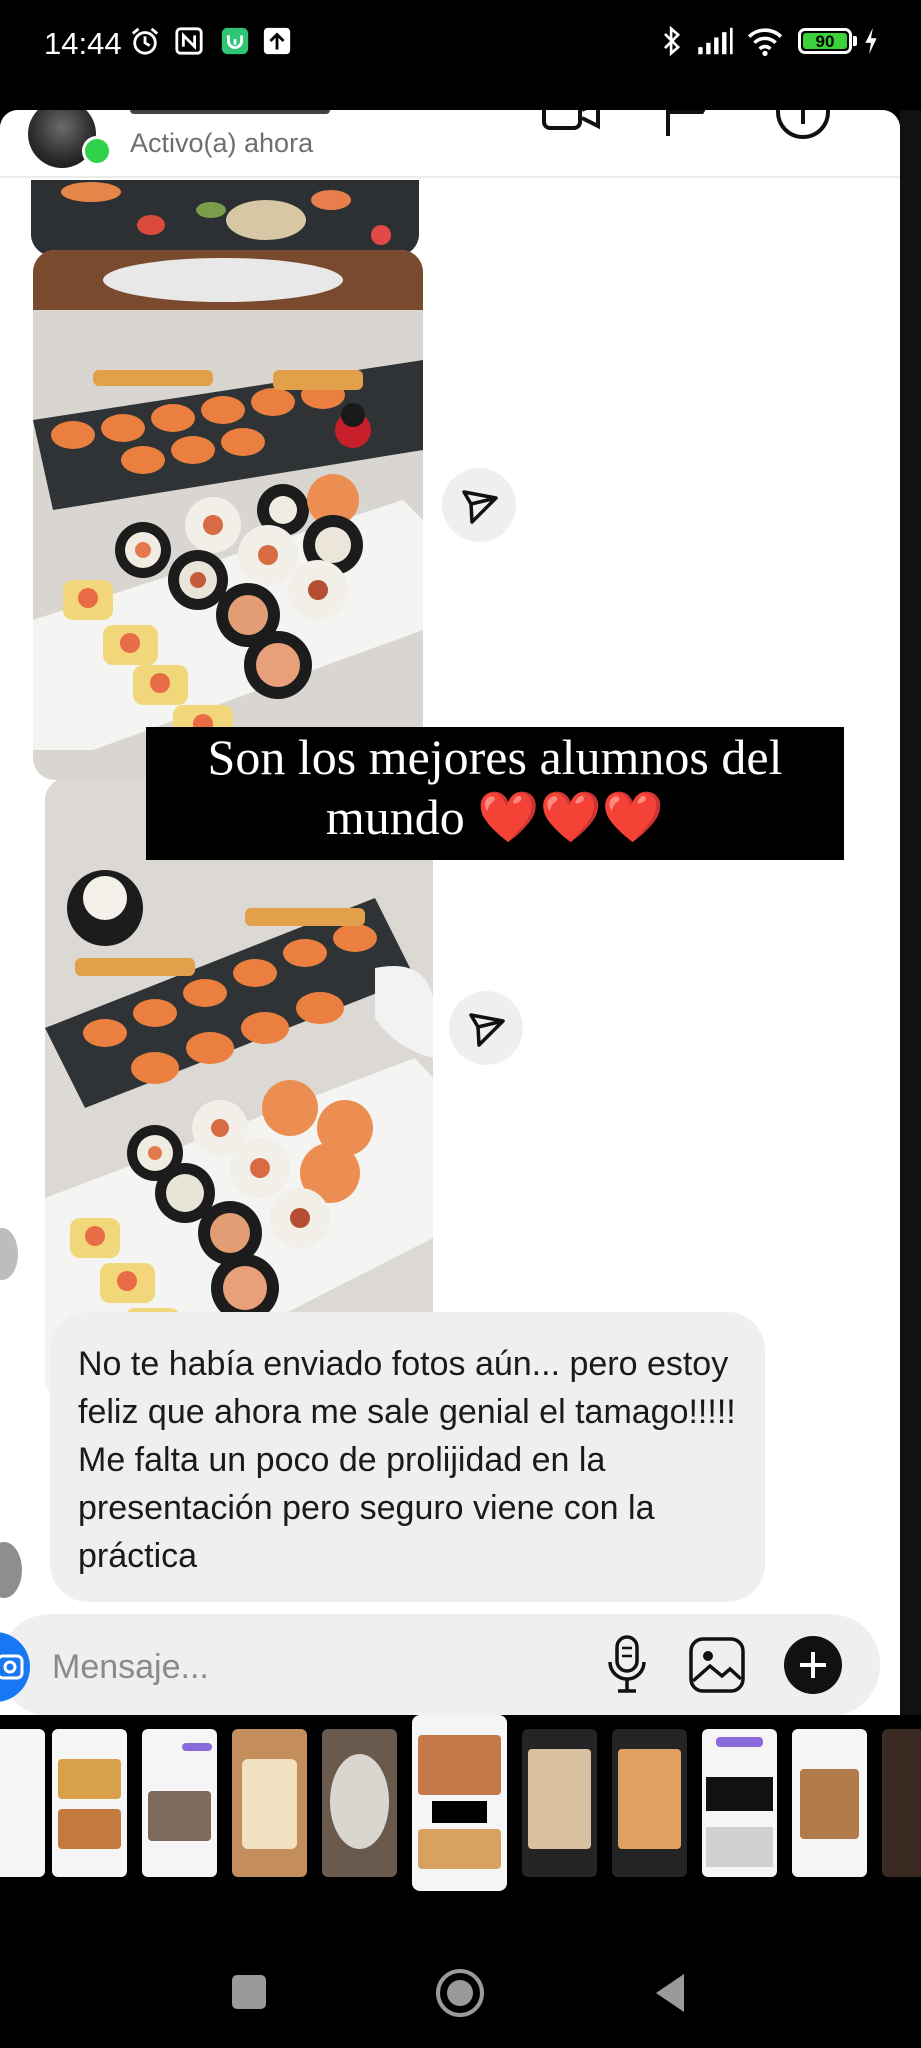 Image resolution: width=921 pixels, height=2048 pixels. What do you see at coordinates (803, 127) in the screenshot?
I see `info-icon` at bounding box center [803, 127].